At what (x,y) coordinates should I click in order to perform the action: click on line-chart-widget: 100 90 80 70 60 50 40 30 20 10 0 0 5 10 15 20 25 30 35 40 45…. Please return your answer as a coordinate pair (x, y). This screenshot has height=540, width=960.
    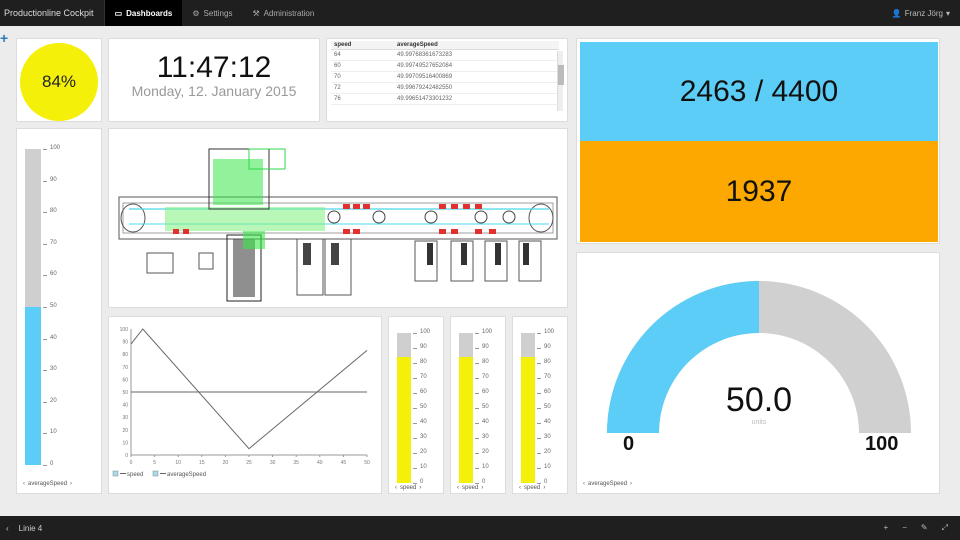
    Looking at the image, I should click on (245, 405).